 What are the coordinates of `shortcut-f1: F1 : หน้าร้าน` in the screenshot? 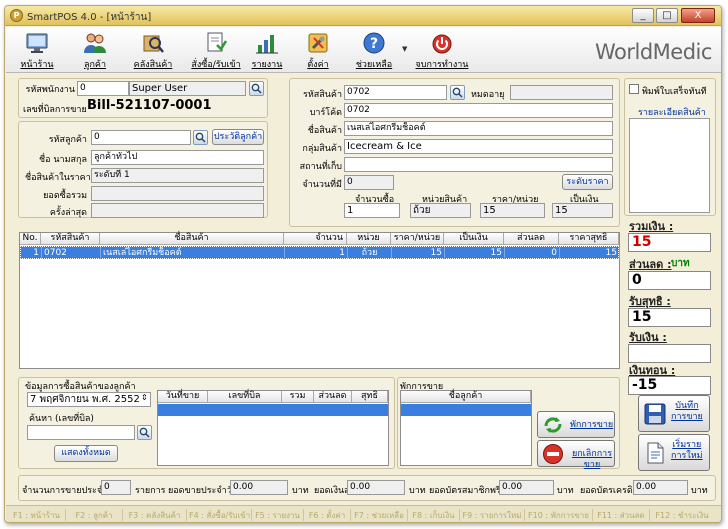 It's located at (38, 515).